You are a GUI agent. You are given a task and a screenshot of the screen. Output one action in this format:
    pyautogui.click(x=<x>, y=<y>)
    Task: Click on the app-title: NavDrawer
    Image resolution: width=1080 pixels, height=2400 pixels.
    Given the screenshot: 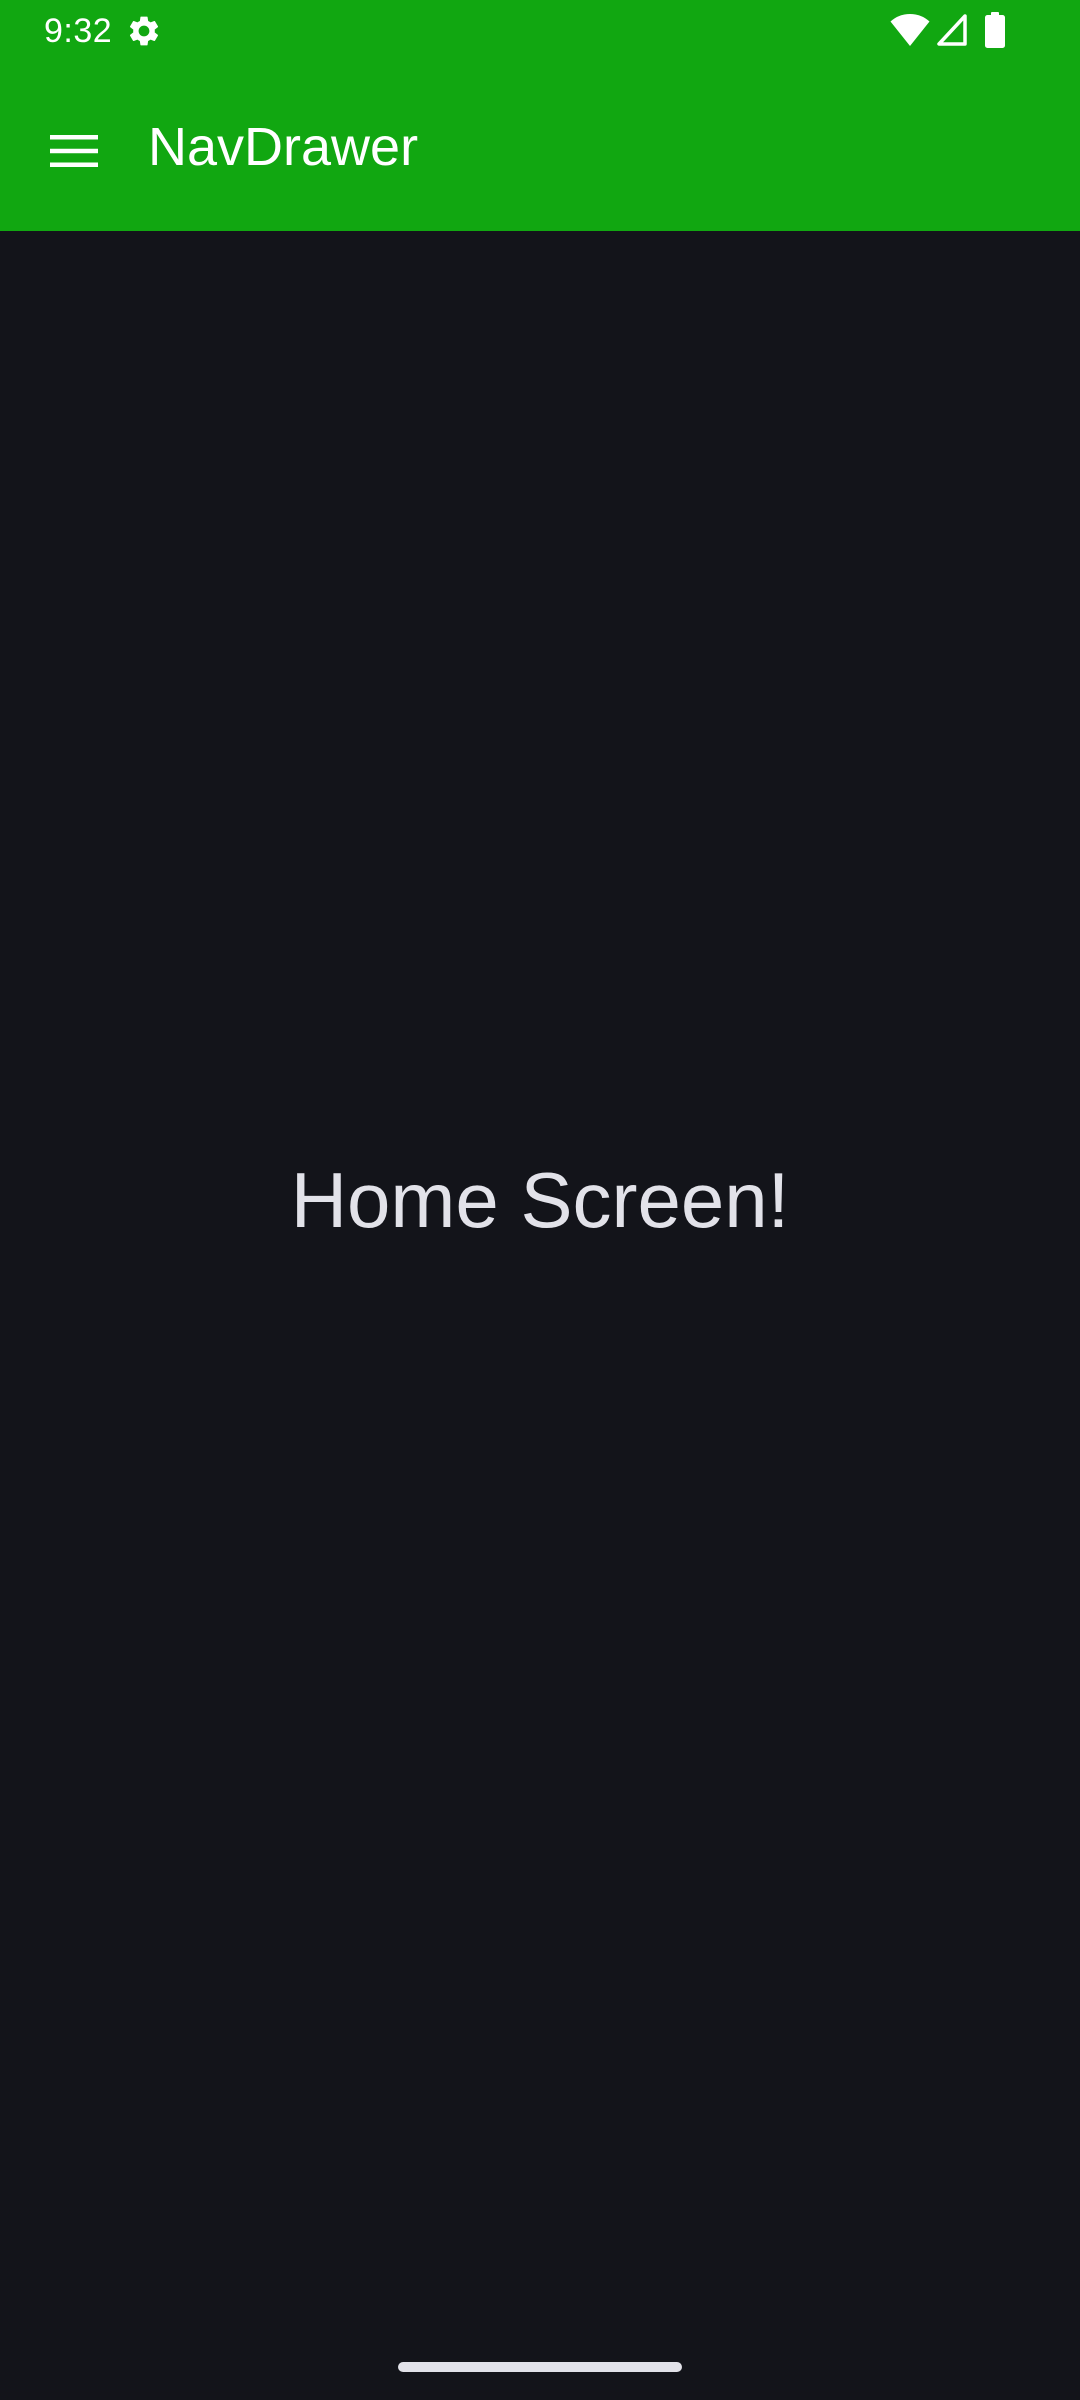 What is the action you would take?
    pyautogui.click(x=283, y=147)
    